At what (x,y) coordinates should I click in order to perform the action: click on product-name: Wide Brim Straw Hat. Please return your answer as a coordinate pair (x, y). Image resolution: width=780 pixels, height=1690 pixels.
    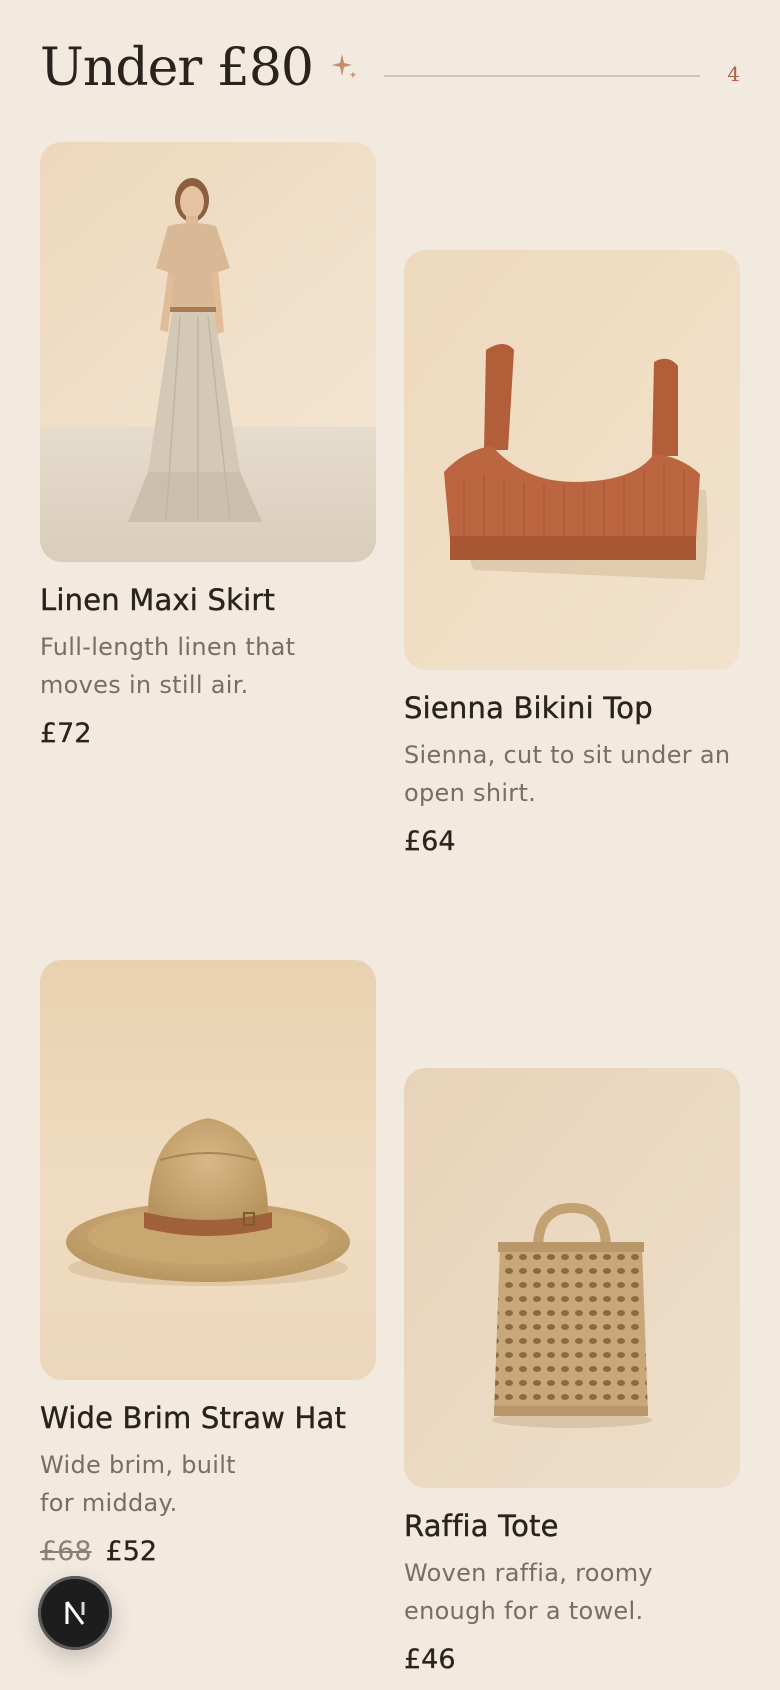
    Looking at the image, I should click on (208, 1418).